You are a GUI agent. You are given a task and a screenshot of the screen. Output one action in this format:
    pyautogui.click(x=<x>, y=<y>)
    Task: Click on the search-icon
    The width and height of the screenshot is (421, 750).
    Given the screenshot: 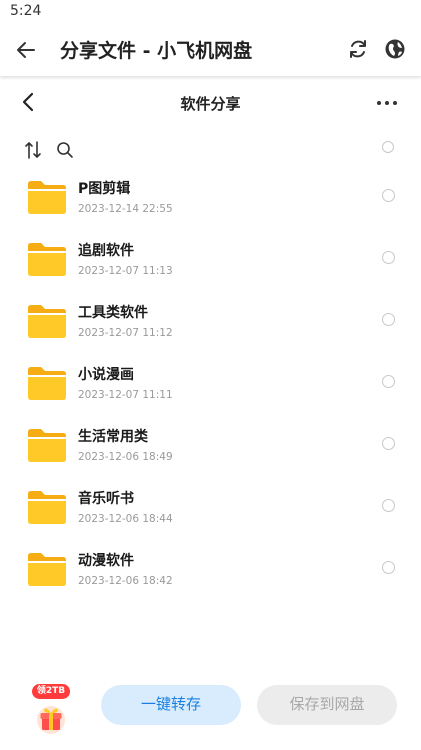 What is the action you would take?
    pyautogui.click(x=65, y=150)
    